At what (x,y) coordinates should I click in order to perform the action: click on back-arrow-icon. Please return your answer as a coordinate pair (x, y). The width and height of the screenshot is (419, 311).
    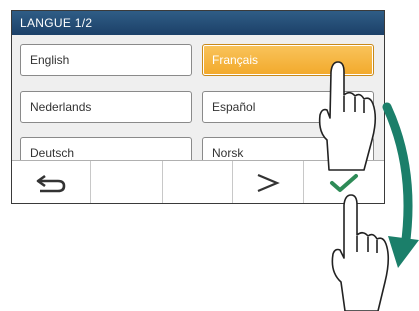
    Looking at the image, I should click on (51, 183).